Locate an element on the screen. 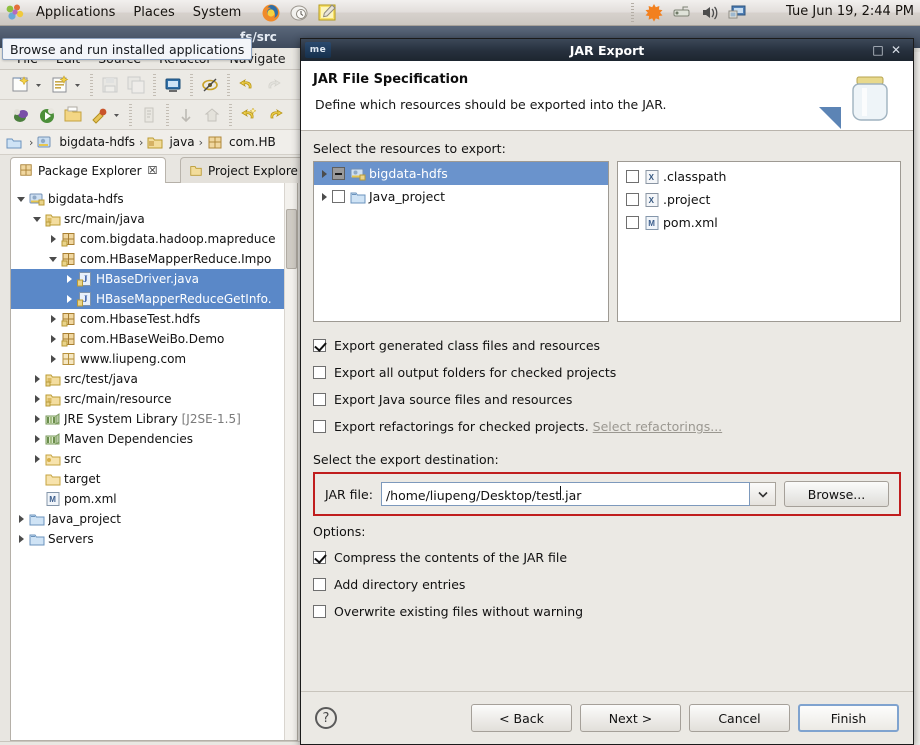  resource-file-row: X .classpath is located at coordinates (759, 176).